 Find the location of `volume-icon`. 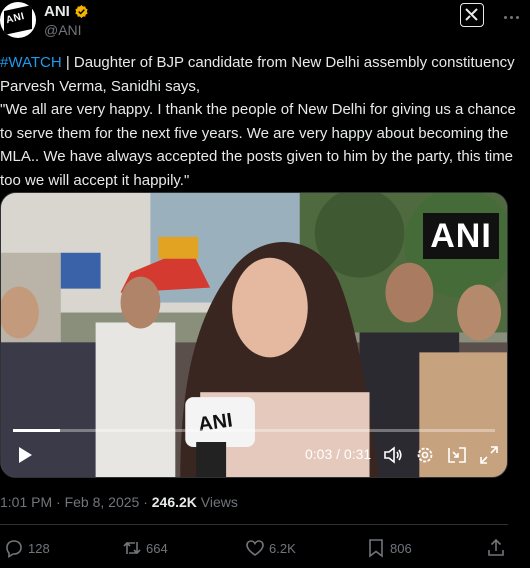

volume-icon is located at coordinates (393, 455).